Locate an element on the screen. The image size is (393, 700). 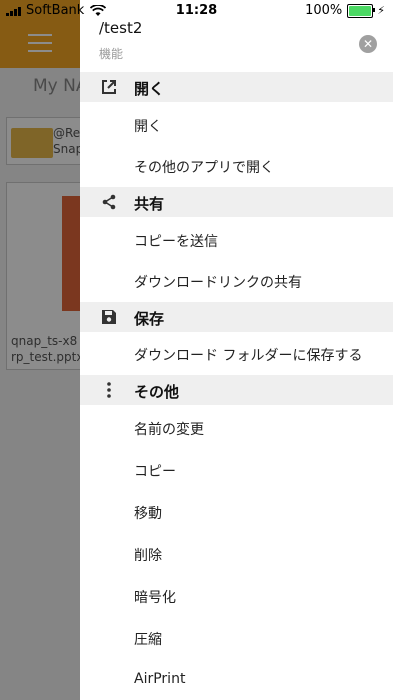
menu-item-encrypt: 暗号化 is located at coordinates (155, 597).